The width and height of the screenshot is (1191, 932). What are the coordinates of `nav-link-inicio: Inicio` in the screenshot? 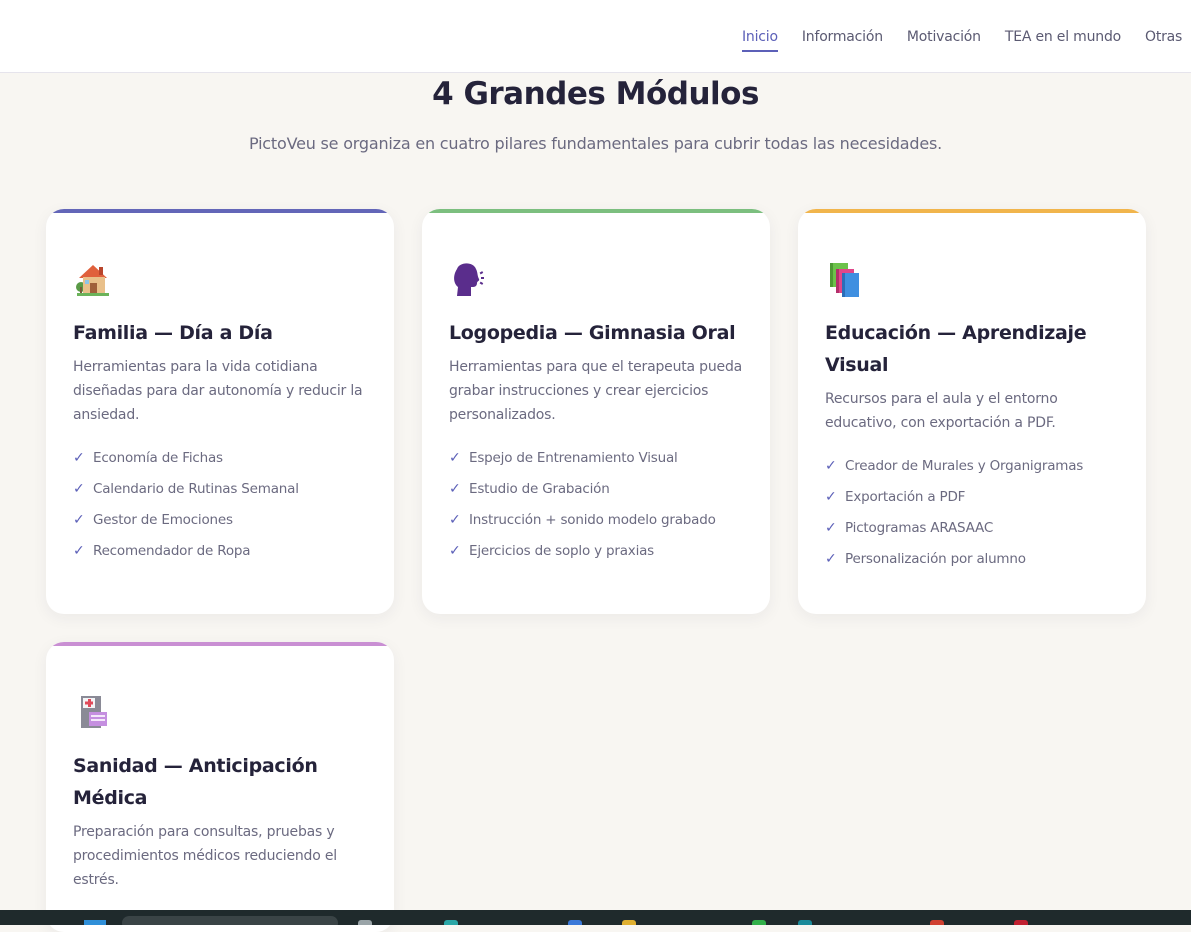 It's located at (760, 37).